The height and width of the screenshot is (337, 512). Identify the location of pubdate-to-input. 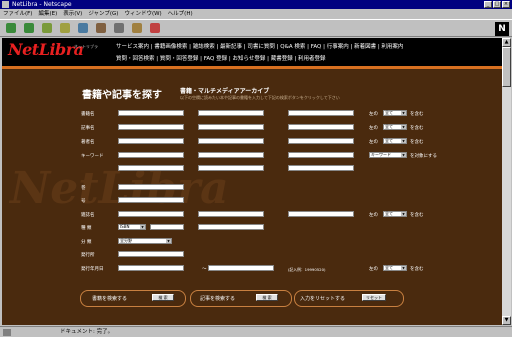
(241, 268).